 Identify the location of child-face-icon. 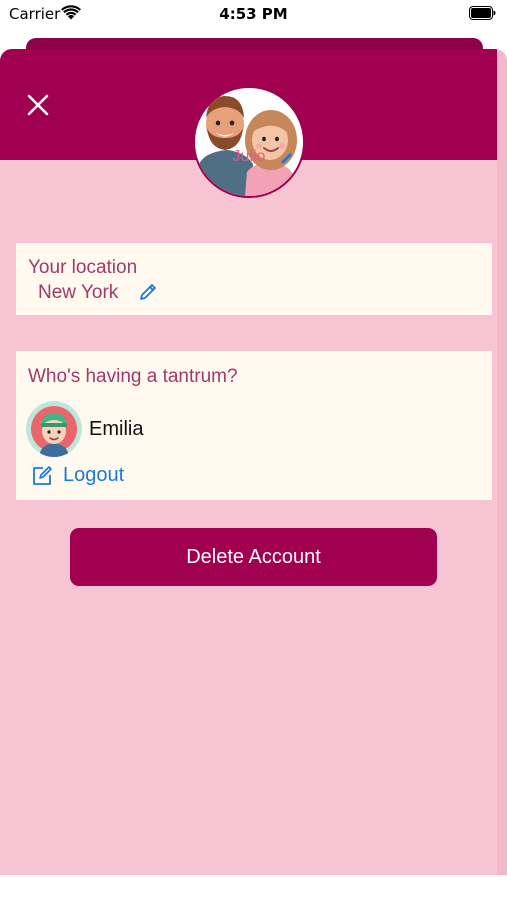
(54, 429).